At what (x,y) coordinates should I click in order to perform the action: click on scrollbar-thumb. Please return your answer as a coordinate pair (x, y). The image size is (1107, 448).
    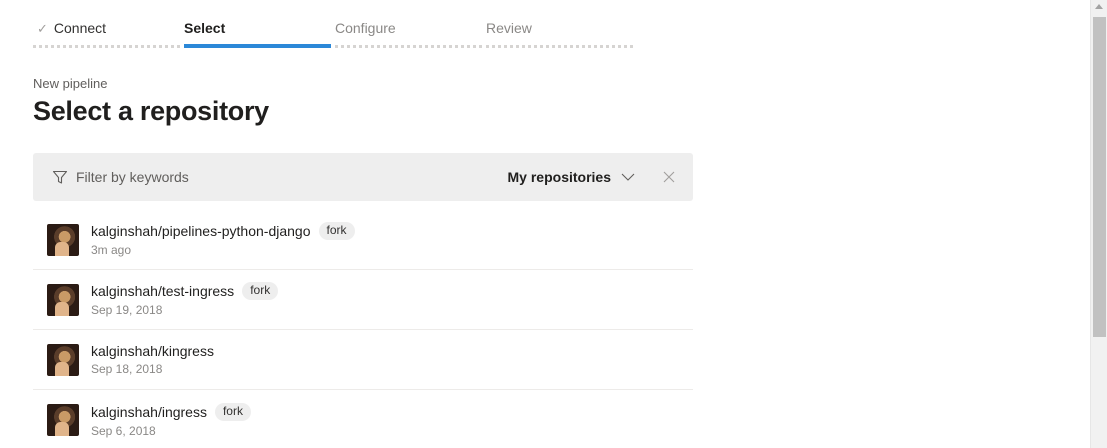
    Looking at the image, I should click on (1099, 177).